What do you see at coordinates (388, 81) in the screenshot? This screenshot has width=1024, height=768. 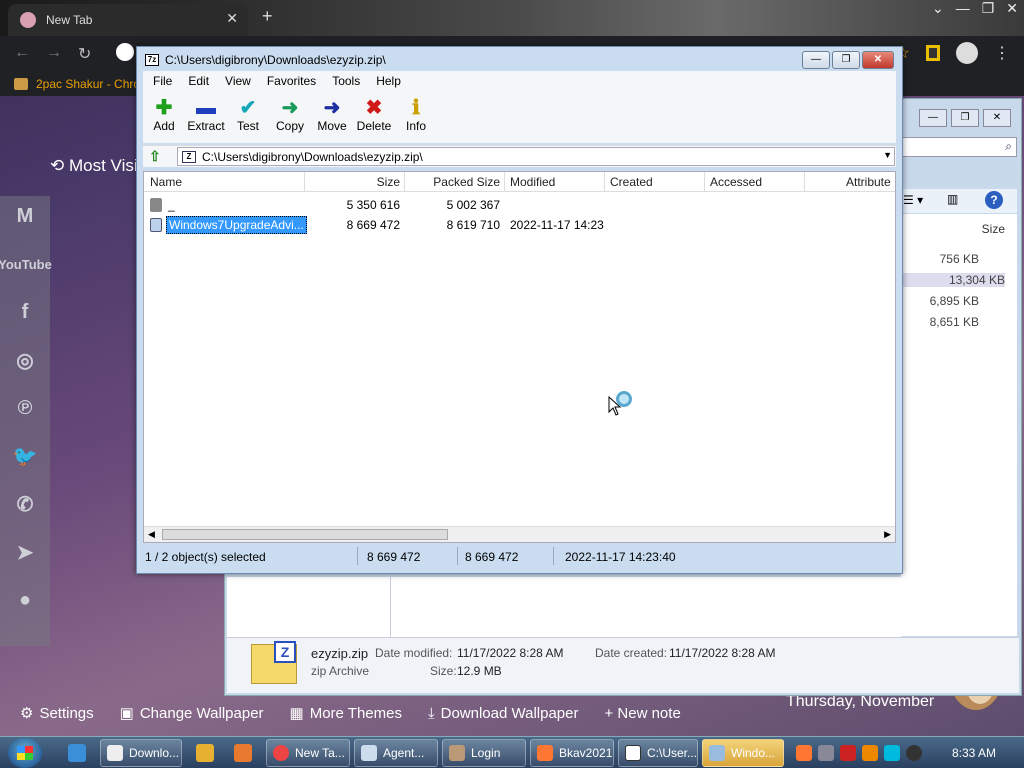 I see `menu-help: Help` at bounding box center [388, 81].